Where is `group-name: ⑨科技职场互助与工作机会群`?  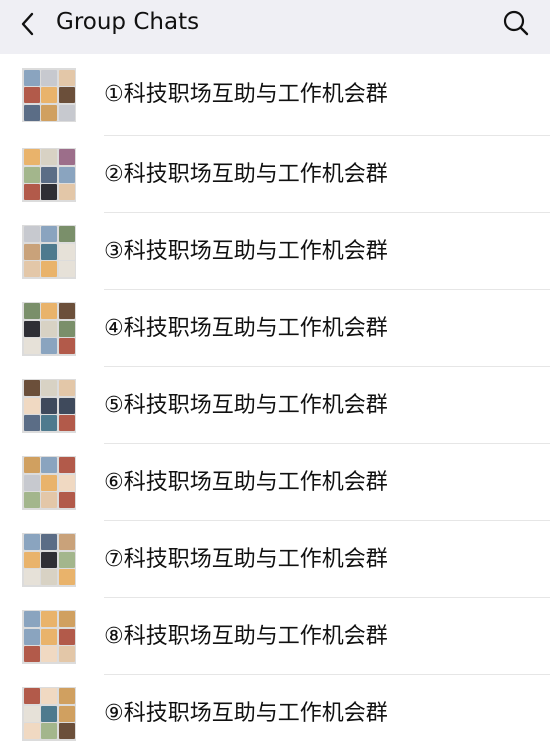 group-name: ⑨科技职场互助与工作机会群 is located at coordinates (246, 713).